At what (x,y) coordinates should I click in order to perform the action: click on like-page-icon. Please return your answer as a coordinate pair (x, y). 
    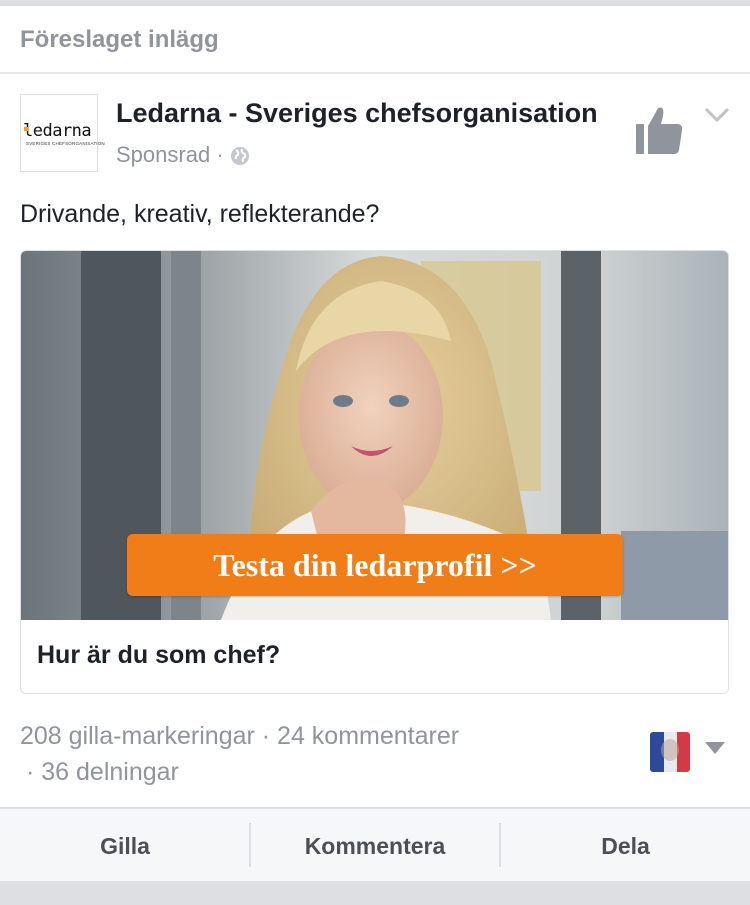
    Looking at the image, I should click on (659, 130).